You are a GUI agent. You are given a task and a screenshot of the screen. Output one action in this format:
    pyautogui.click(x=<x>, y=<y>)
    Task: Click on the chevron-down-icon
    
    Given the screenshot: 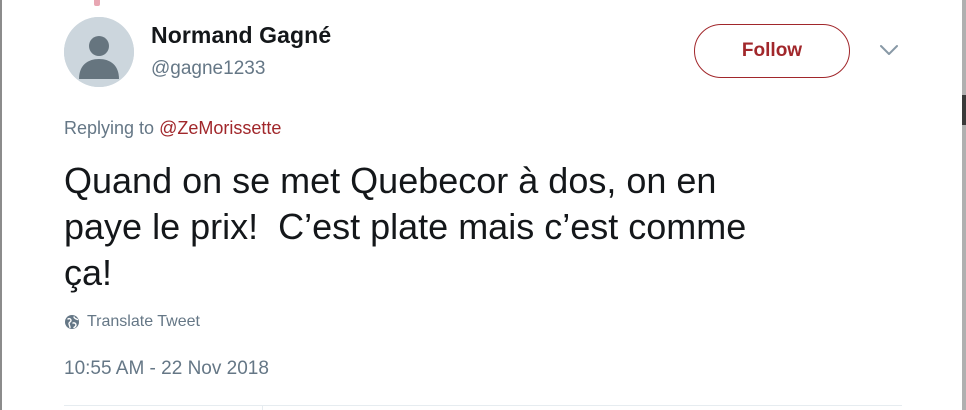 What is the action you would take?
    pyautogui.click(x=889, y=50)
    